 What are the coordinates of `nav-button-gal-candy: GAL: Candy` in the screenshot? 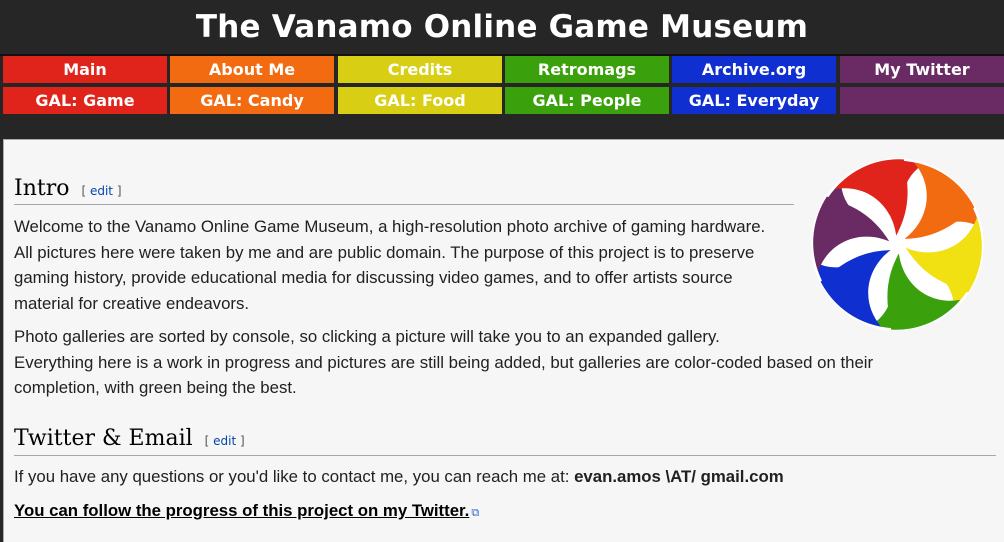 It's located at (252, 100).